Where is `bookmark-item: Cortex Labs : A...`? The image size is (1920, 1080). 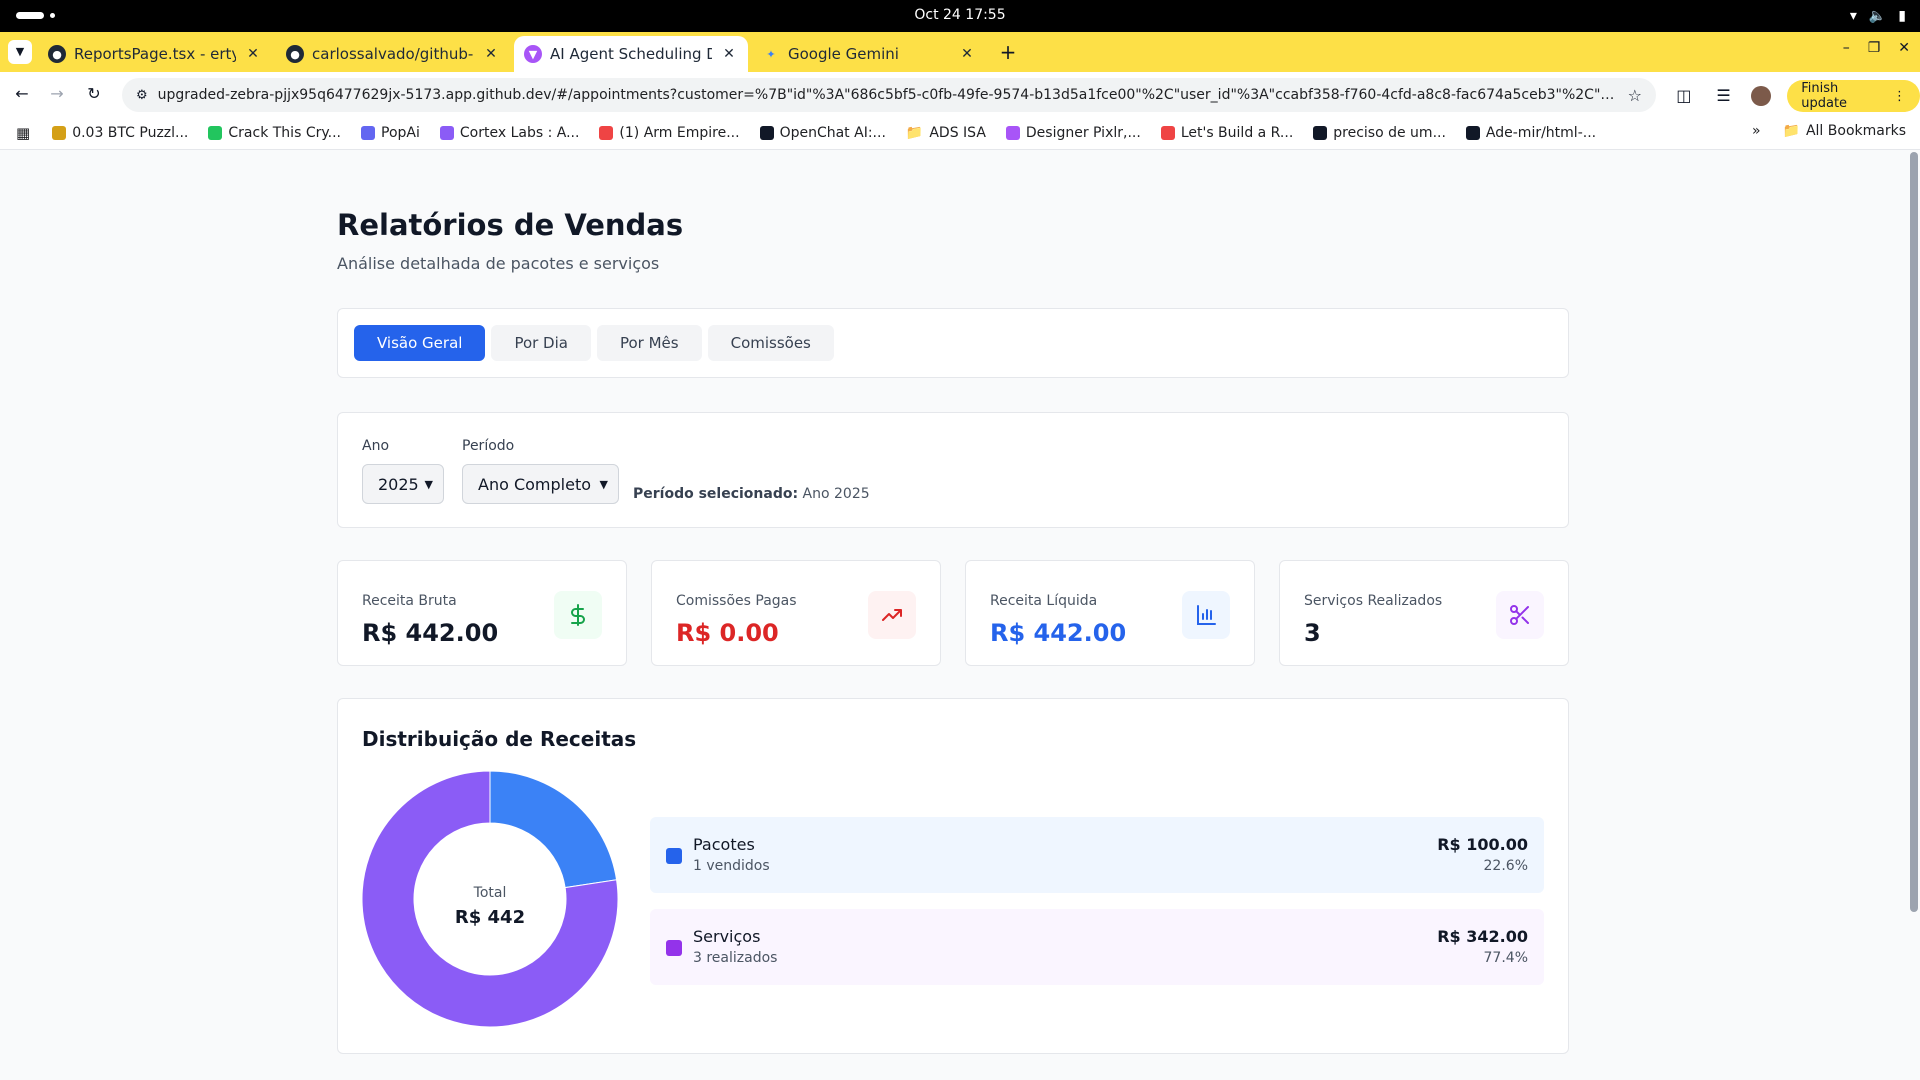 bookmark-item: Cortex Labs : A... is located at coordinates (509, 132).